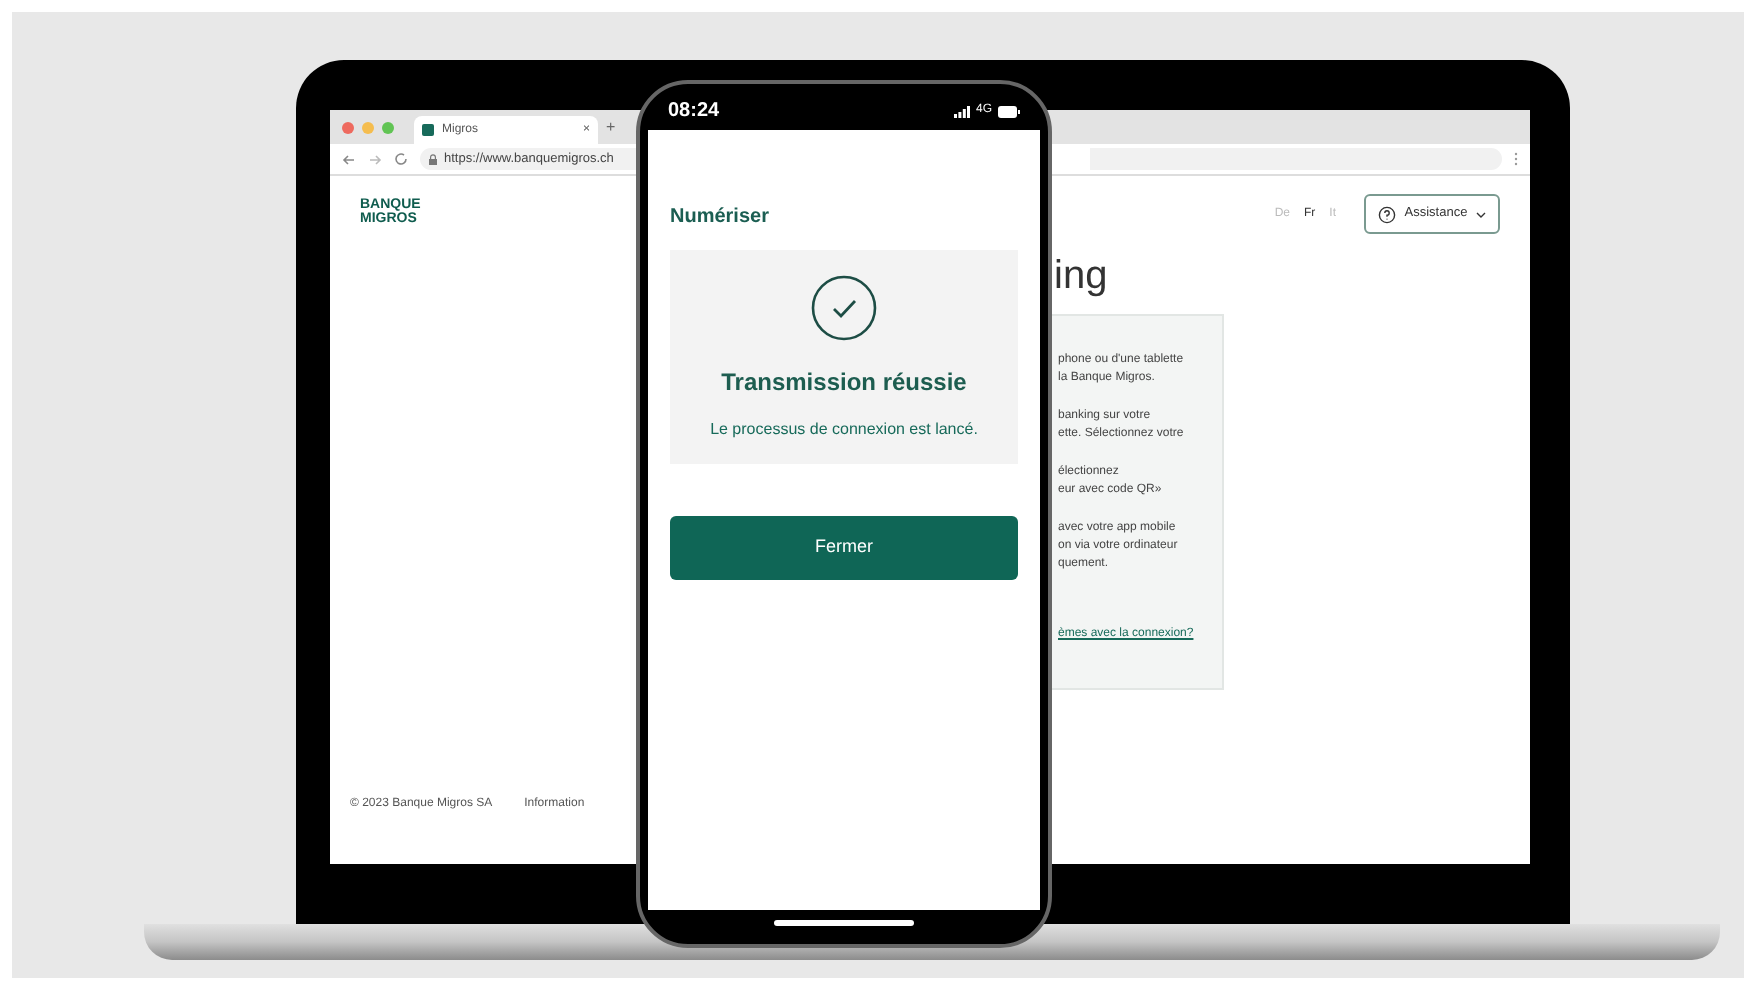 This screenshot has height=990, width=1756. Describe the element at coordinates (611, 127) in the screenshot. I see `new-tab-button: +` at that location.